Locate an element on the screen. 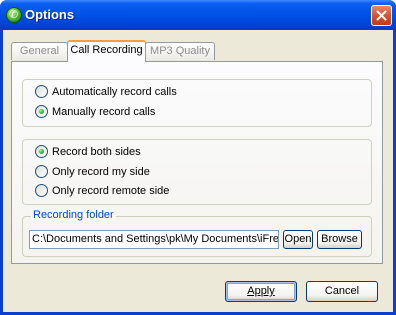  radio-record-both-sides: Record both sides is located at coordinates (100, 152).